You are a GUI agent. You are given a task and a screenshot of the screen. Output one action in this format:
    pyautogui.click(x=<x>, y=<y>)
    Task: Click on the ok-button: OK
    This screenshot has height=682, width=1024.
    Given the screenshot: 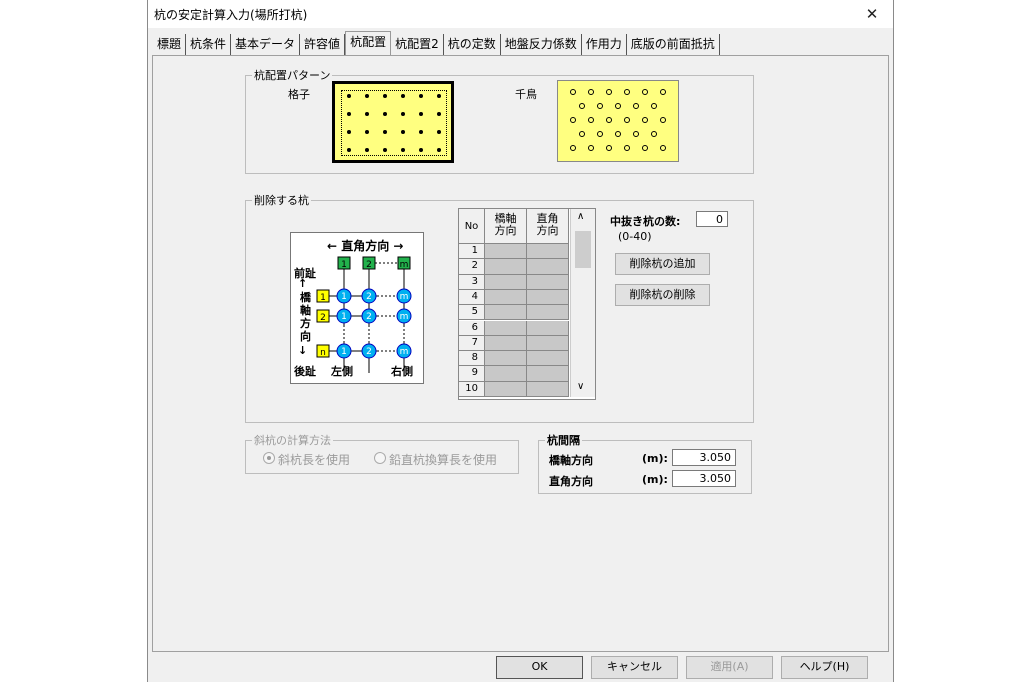 What is the action you would take?
    pyautogui.click(x=539, y=667)
    